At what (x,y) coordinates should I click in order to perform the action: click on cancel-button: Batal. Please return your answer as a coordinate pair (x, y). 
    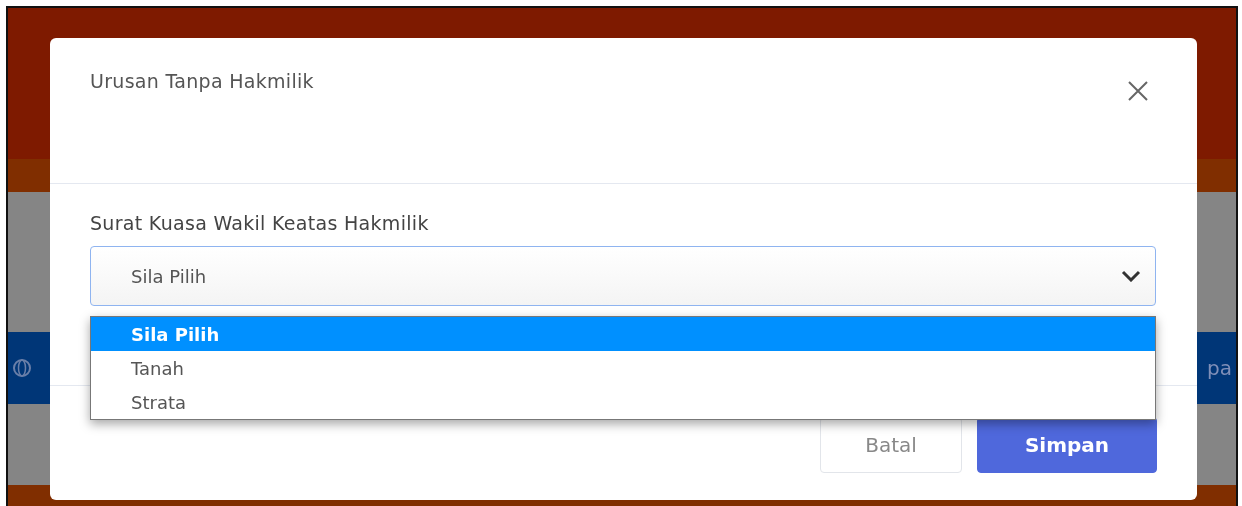
    Looking at the image, I should click on (891, 445).